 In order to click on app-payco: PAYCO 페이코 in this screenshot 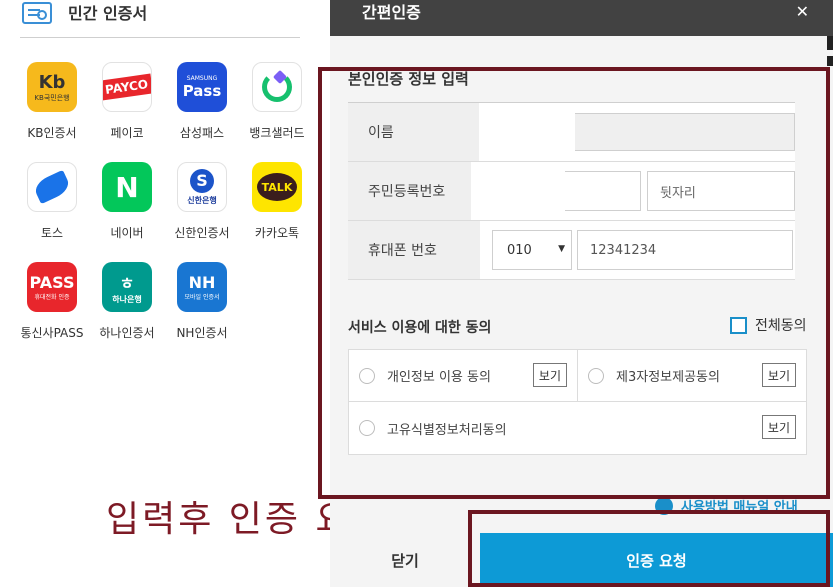, I will do `click(127, 101)`.